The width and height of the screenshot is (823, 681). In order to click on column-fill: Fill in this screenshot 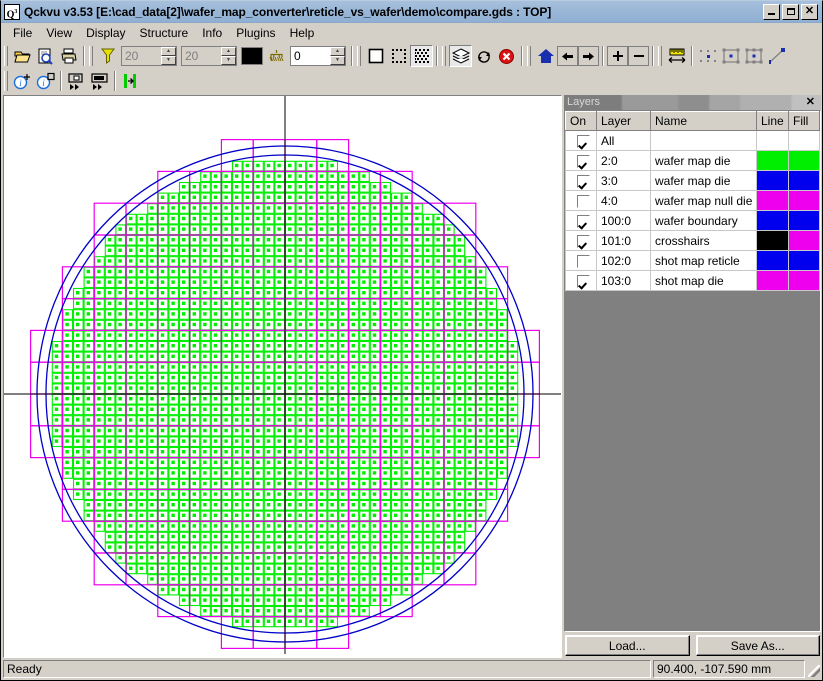, I will do `click(804, 121)`.